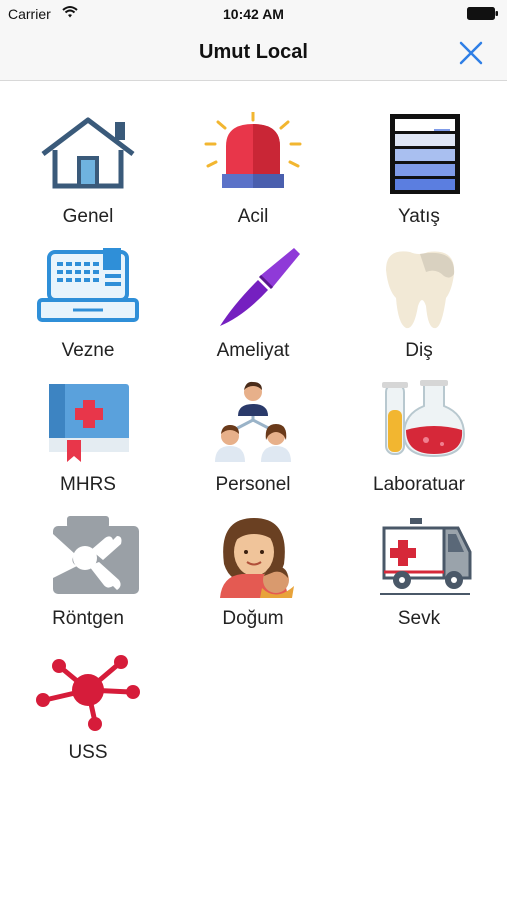  What do you see at coordinates (88, 752) in the screenshot?
I see `menu-item-label: USS` at bounding box center [88, 752].